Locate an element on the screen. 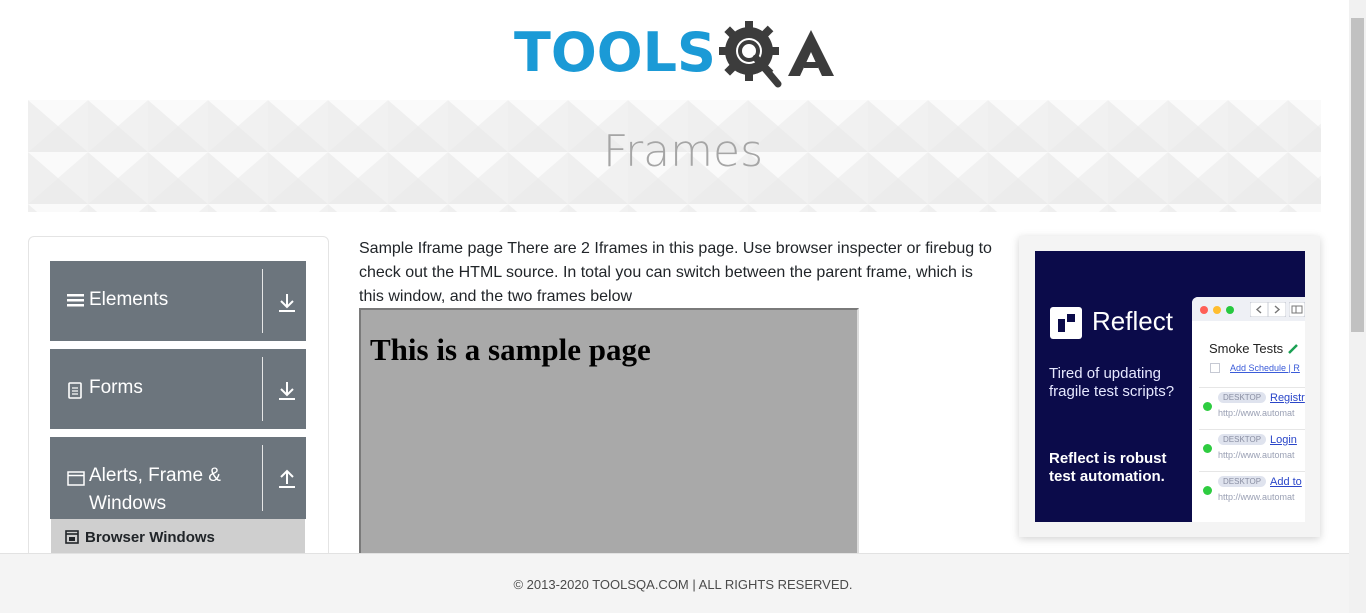 The height and width of the screenshot is (613, 1366). scrollbar-thumb is located at coordinates (1357, 175).